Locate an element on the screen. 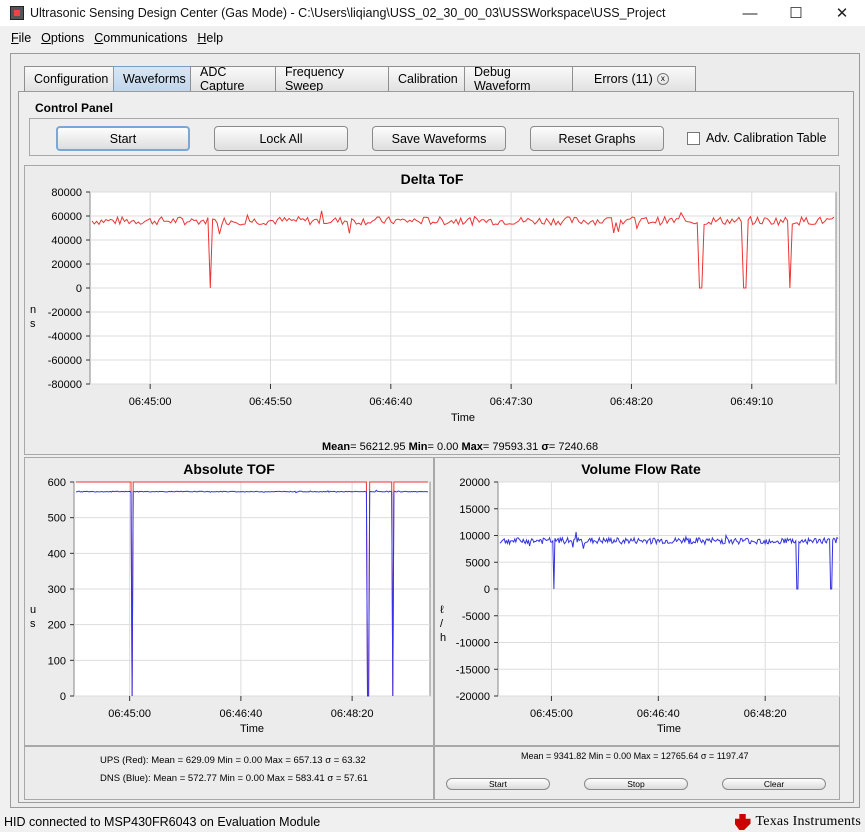 The height and width of the screenshot is (832, 865). flow-clear-button: Clear is located at coordinates (774, 784).